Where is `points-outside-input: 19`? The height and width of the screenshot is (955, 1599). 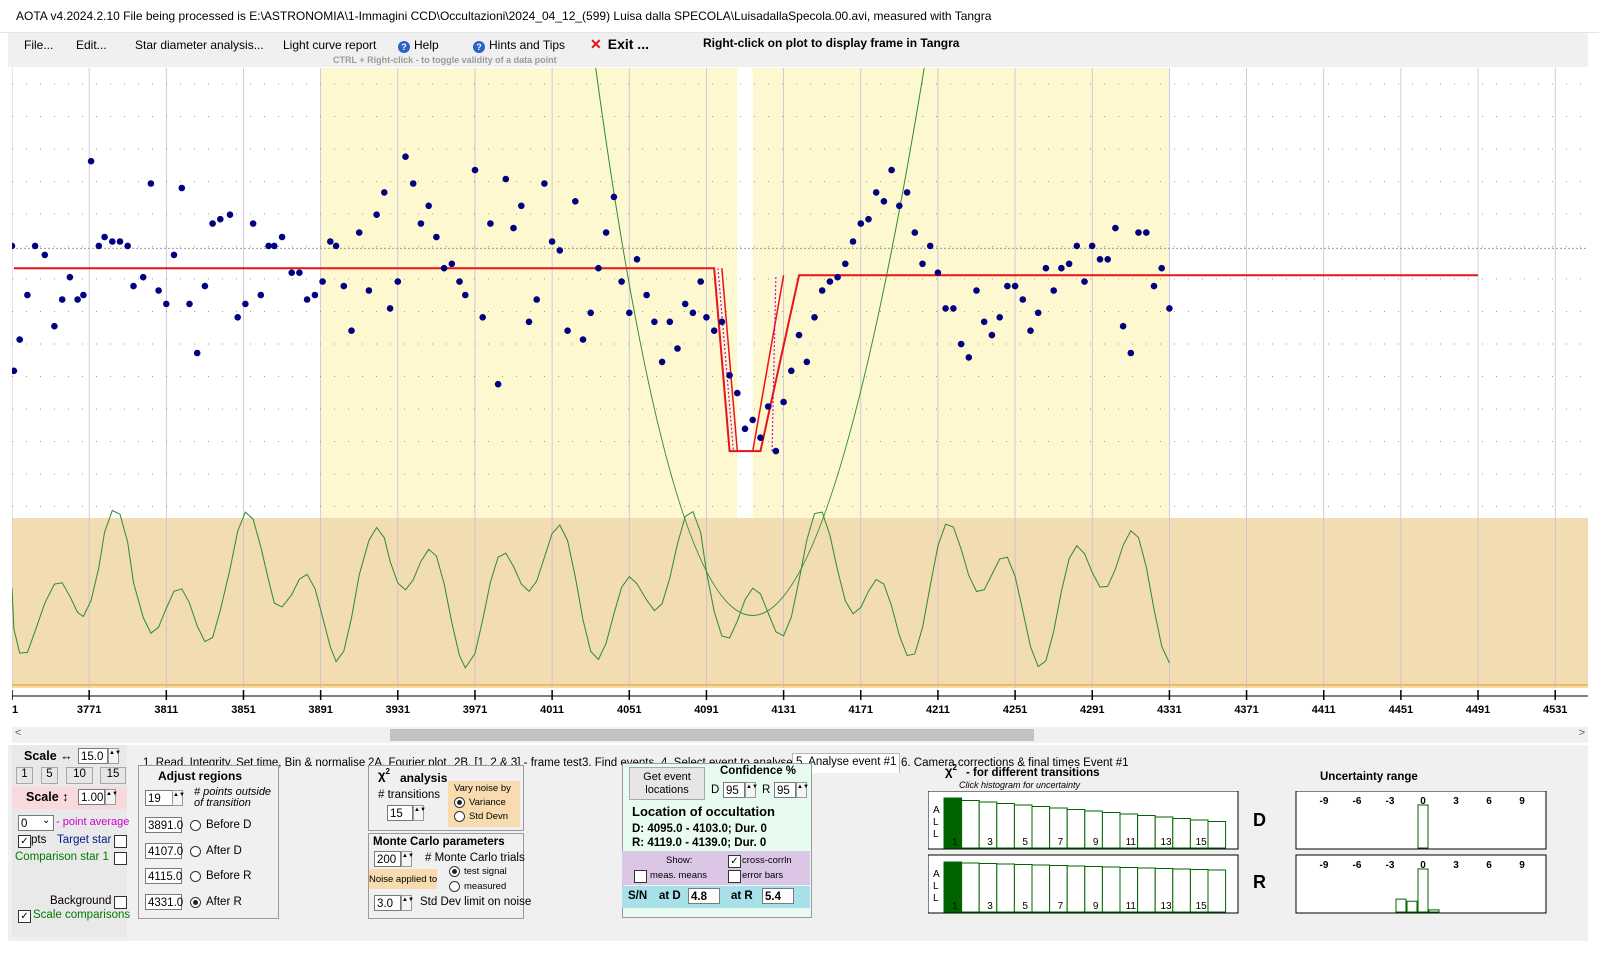 points-outside-input: 19 is located at coordinates (159, 798).